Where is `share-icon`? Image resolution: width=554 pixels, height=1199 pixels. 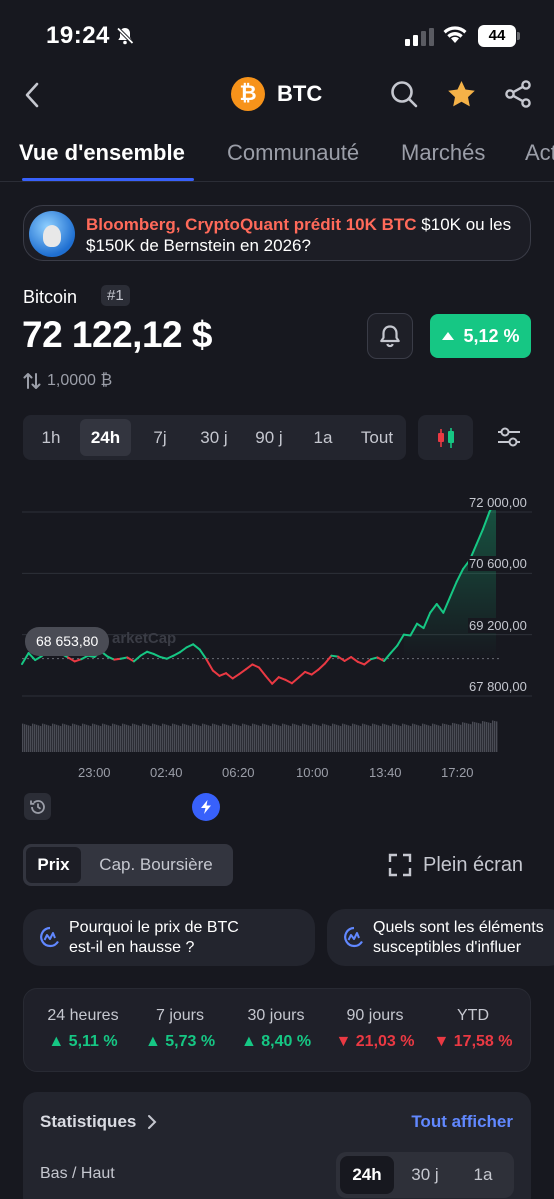
share-icon is located at coordinates (518, 96).